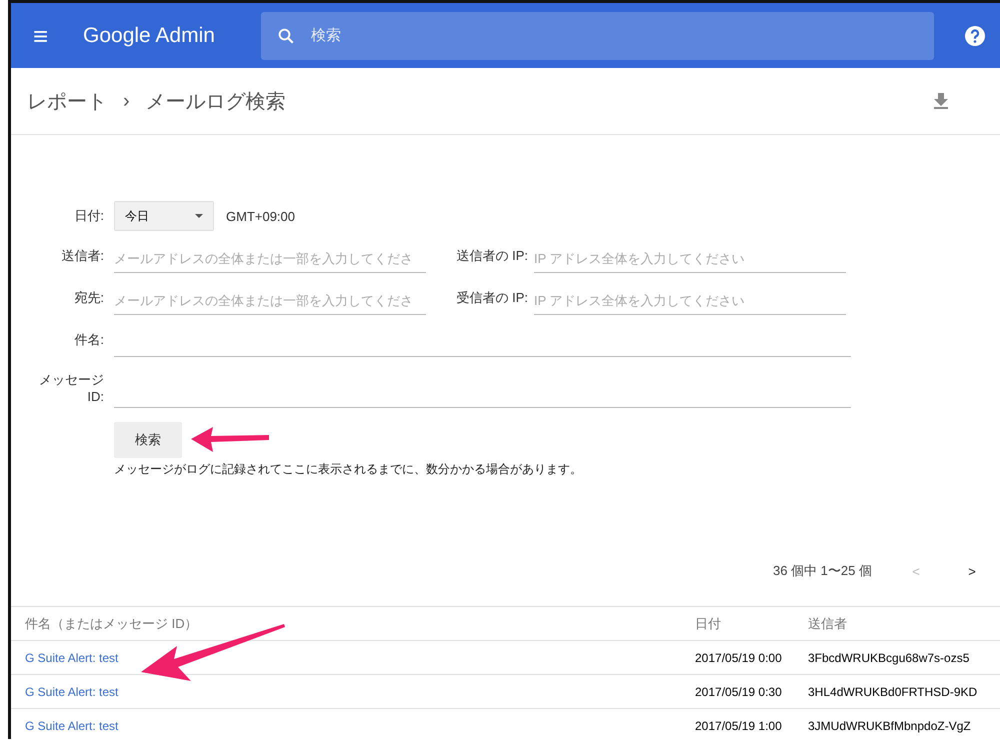  Describe the element at coordinates (286, 35) in the screenshot. I see `search-icon` at that location.